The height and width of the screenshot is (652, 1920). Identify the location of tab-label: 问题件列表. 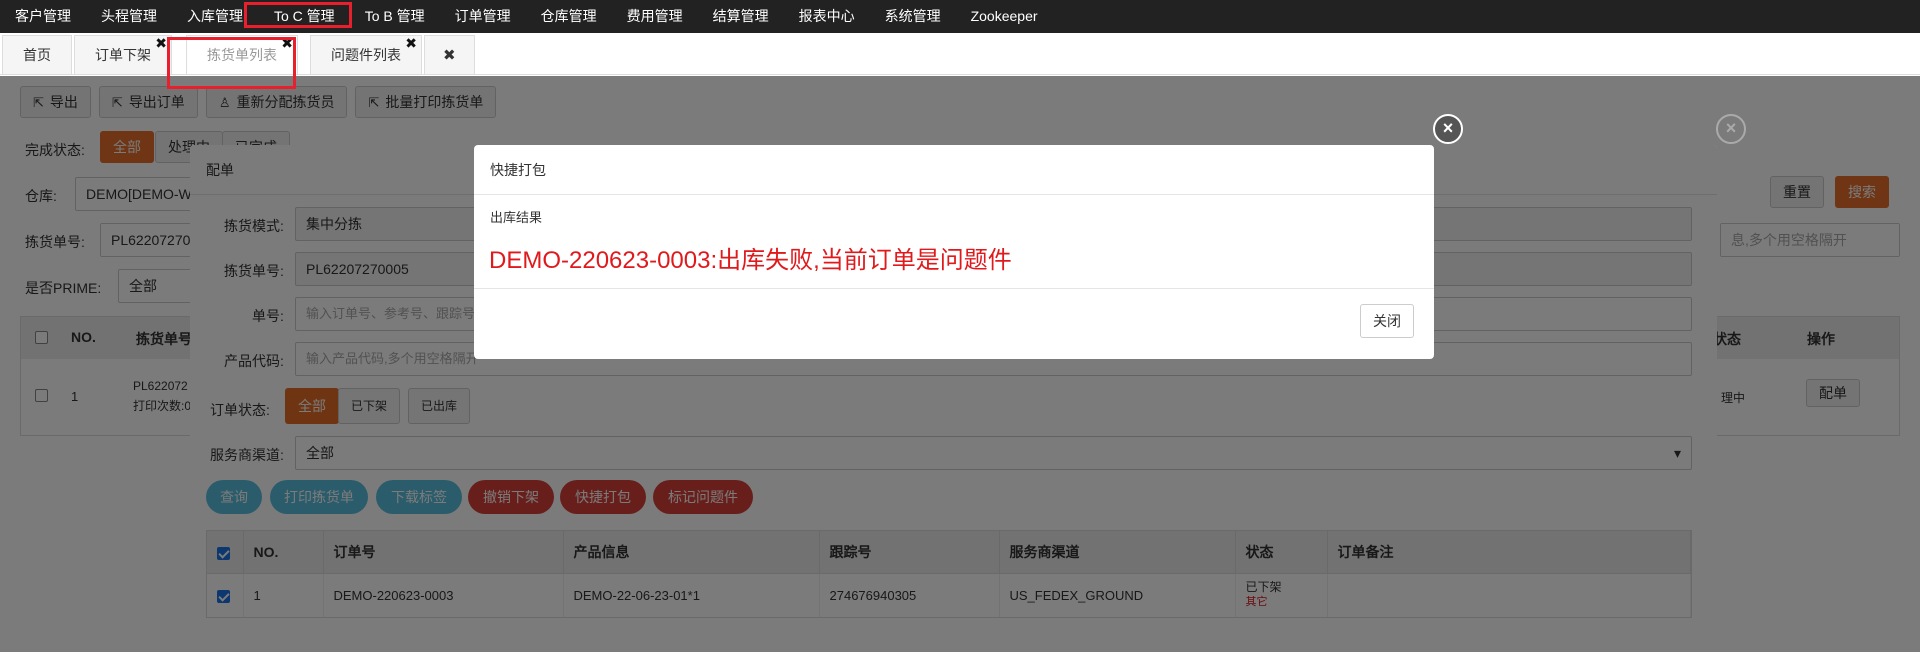
(366, 55).